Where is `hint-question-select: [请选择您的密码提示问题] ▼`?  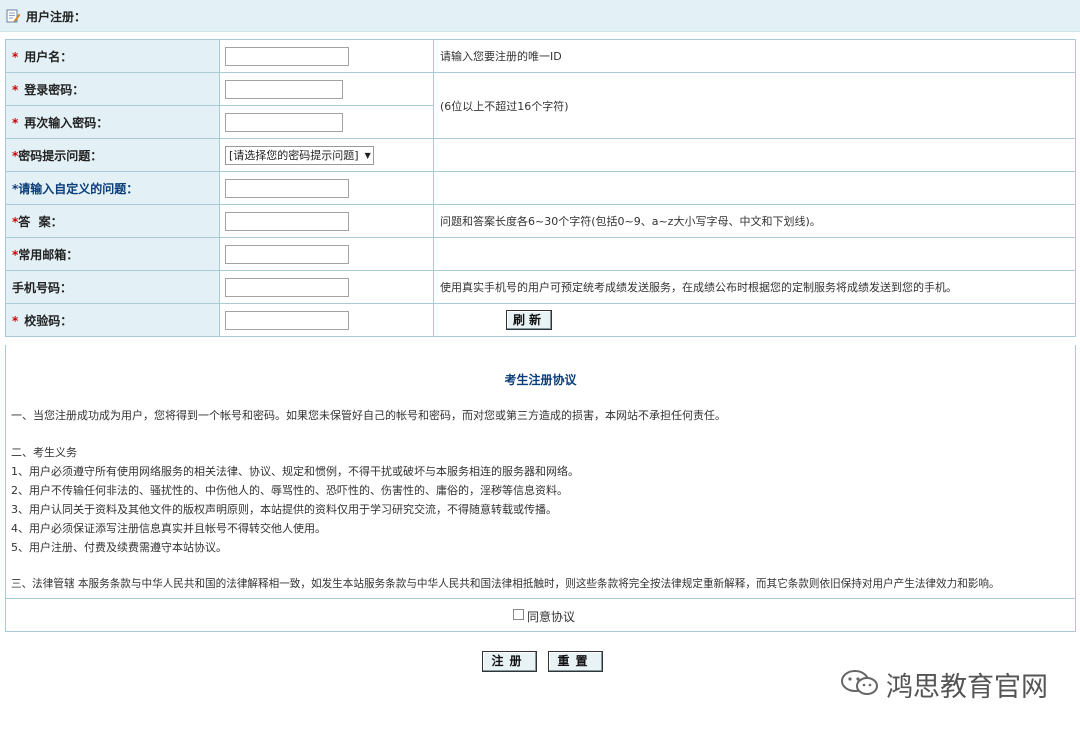 hint-question-select: [请选择您的密码提示问题] ▼ is located at coordinates (299, 155).